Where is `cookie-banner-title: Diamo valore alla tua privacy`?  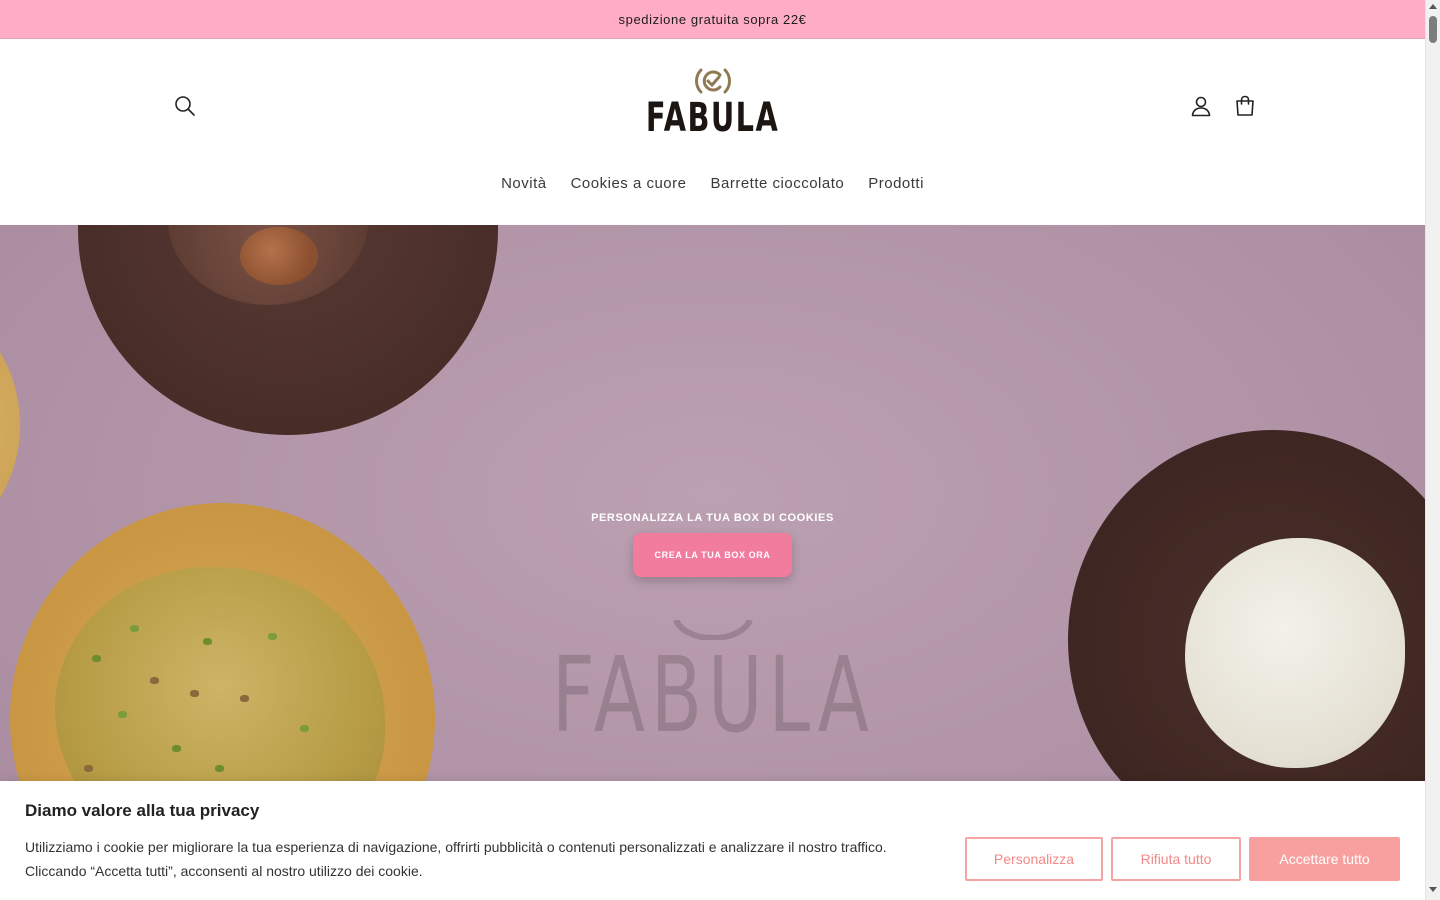 cookie-banner-title: Diamo valore alla tua privacy is located at coordinates (142, 810).